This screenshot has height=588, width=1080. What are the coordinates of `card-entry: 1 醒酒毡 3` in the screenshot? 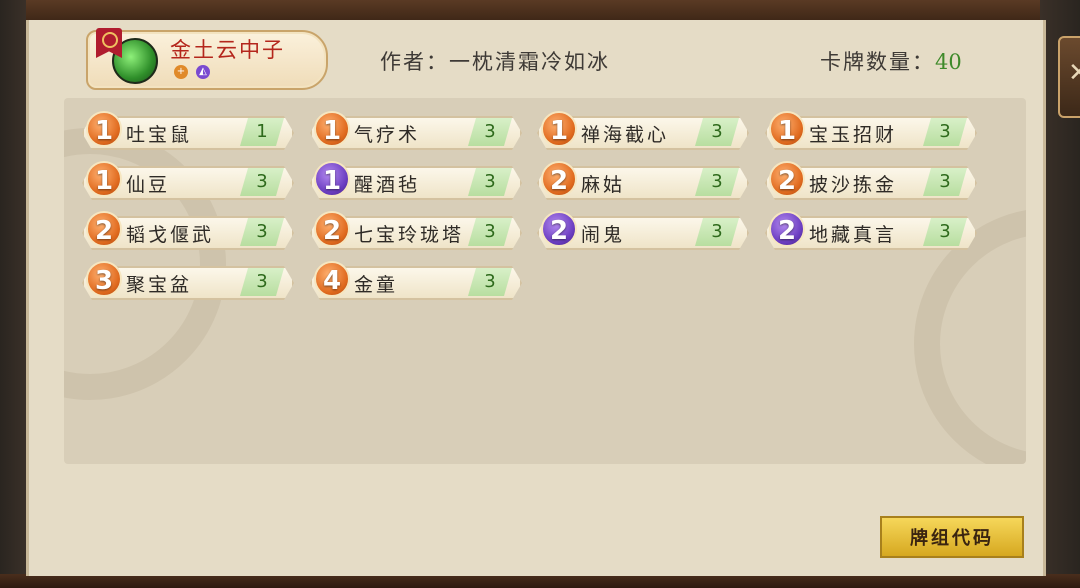 It's located at (414, 180).